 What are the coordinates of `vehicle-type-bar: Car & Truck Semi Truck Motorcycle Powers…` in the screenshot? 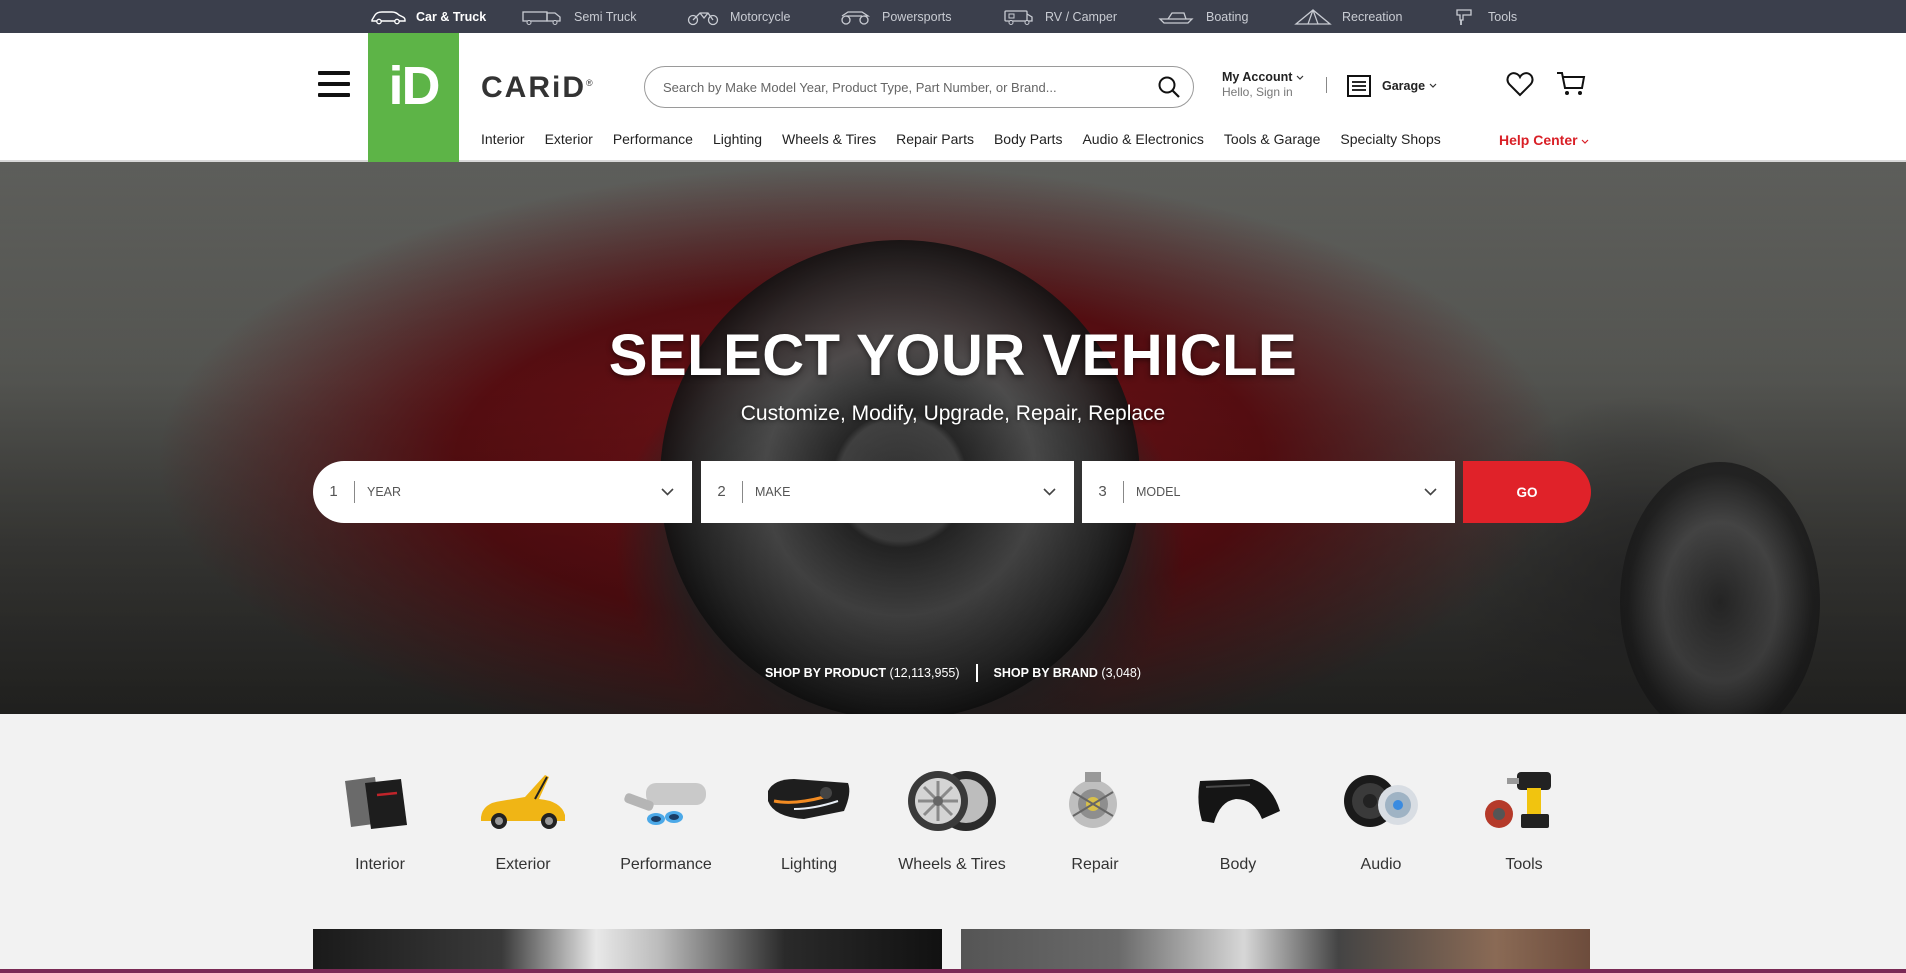 It's located at (953, 16).